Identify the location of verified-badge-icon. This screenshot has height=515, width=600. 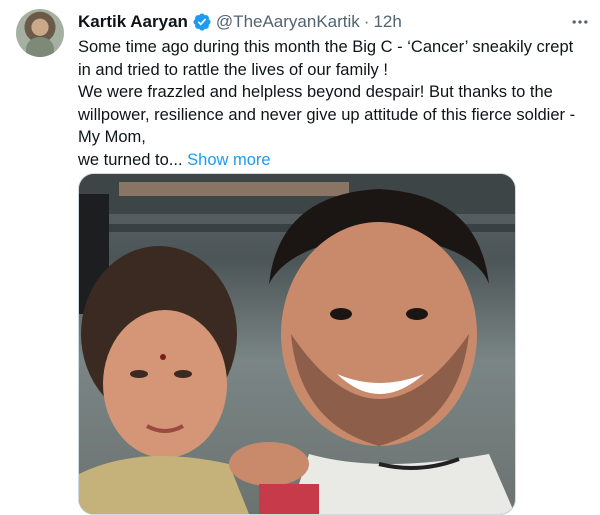
(202, 22).